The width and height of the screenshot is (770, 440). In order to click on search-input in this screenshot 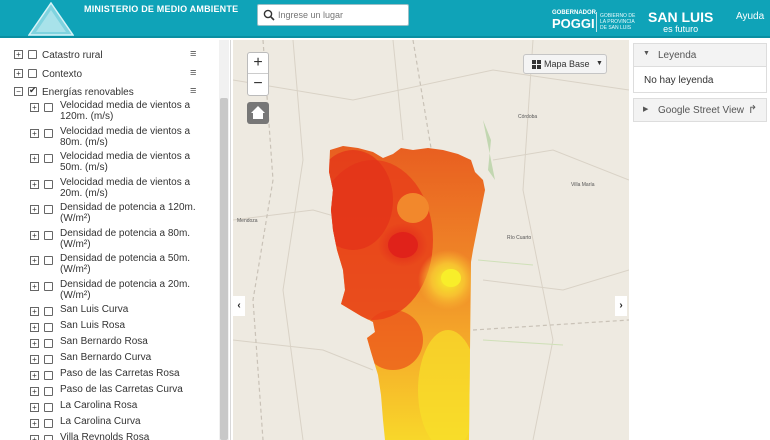, I will do `click(341, 15)`.